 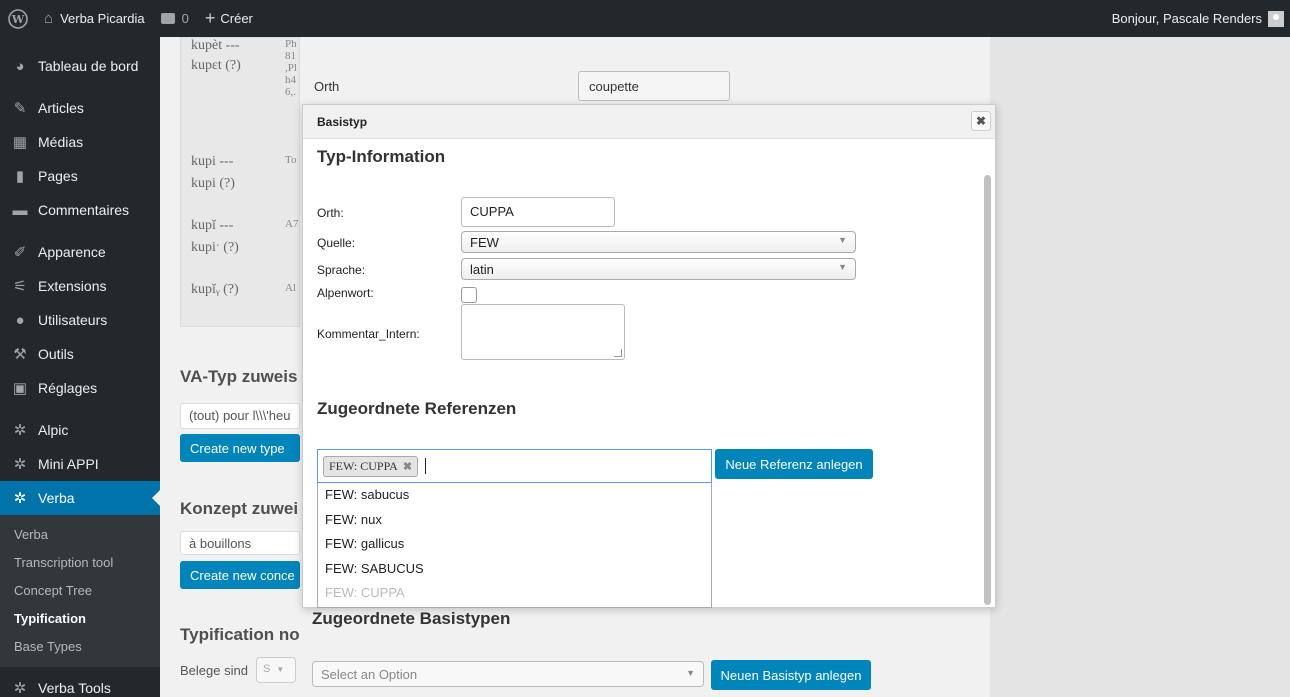 I want to click on quelle-value: FEW, so click(x=484, y=242).